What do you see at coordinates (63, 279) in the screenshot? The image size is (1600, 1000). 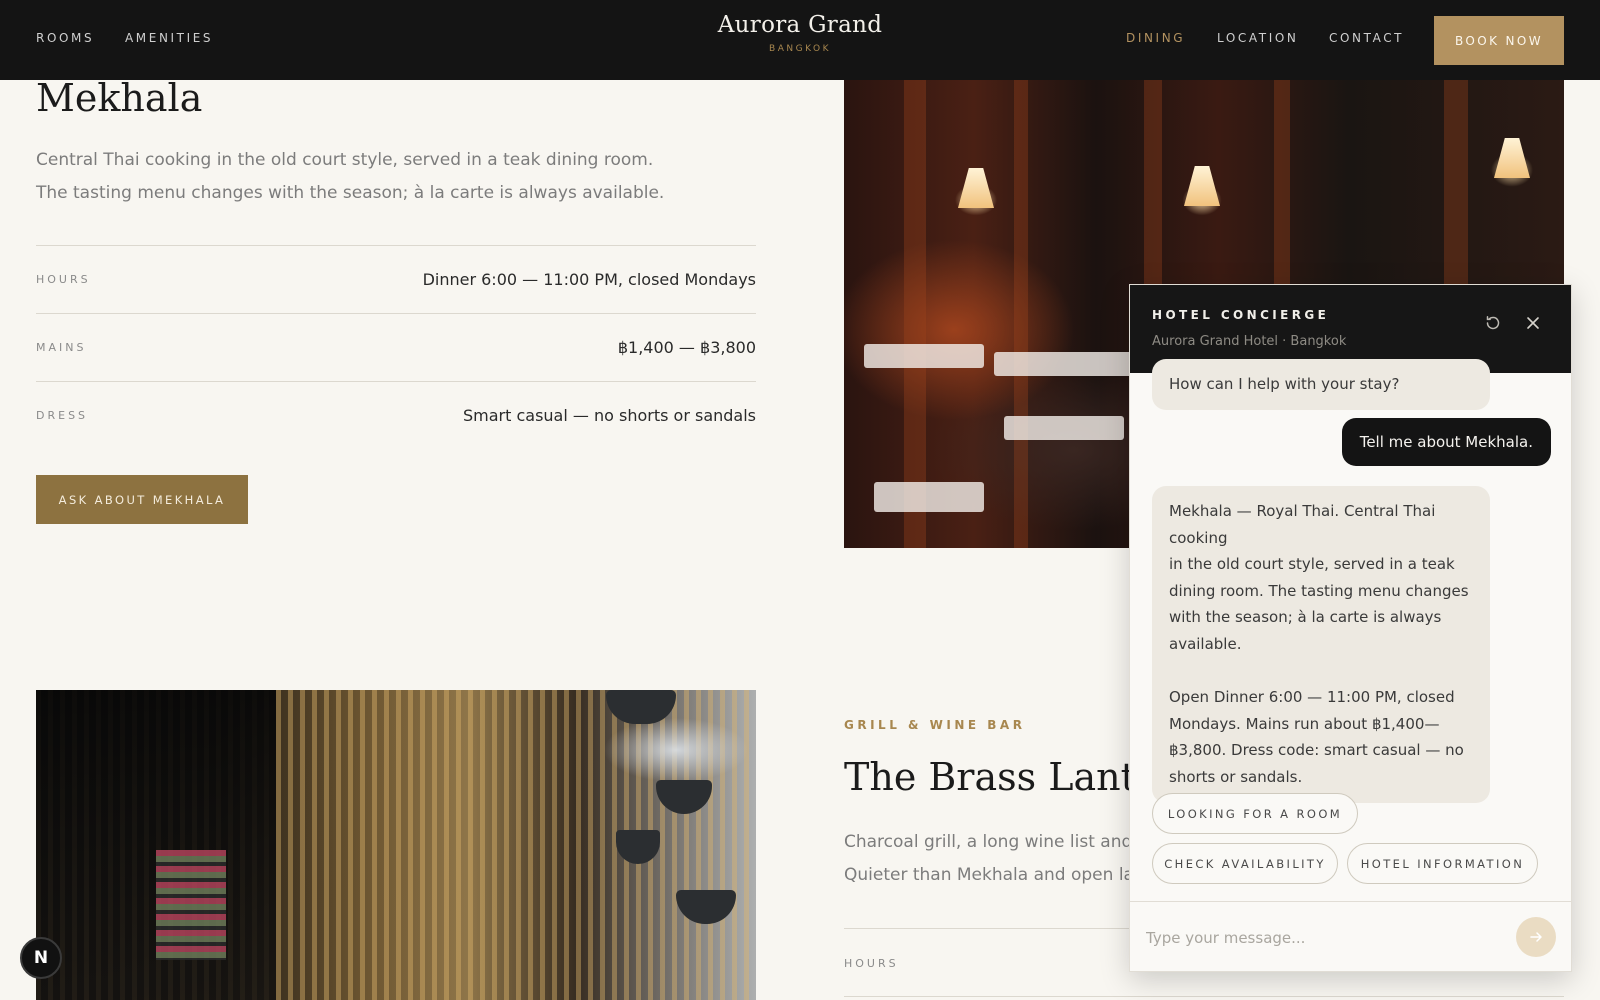 I see `detail-label: HOURS` at bounding box center [63, 279].